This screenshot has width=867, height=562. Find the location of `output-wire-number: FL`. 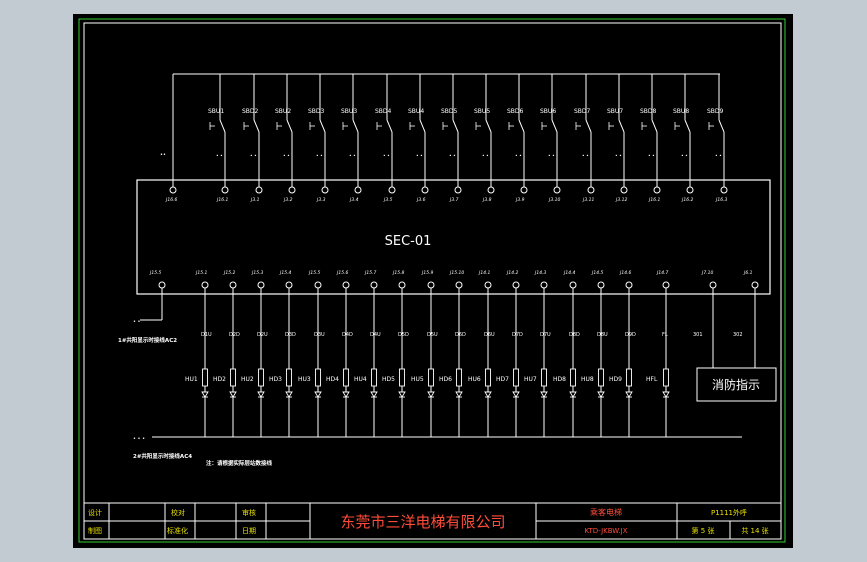

output-wire-number: FL is located at coordinates (665, 335).